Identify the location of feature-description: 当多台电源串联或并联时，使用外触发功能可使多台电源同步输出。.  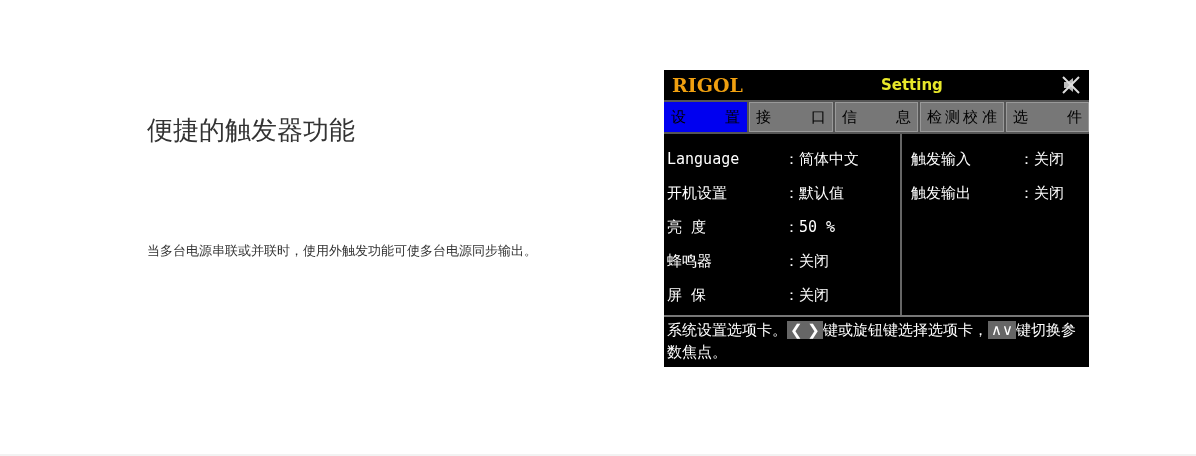
(342, 251).